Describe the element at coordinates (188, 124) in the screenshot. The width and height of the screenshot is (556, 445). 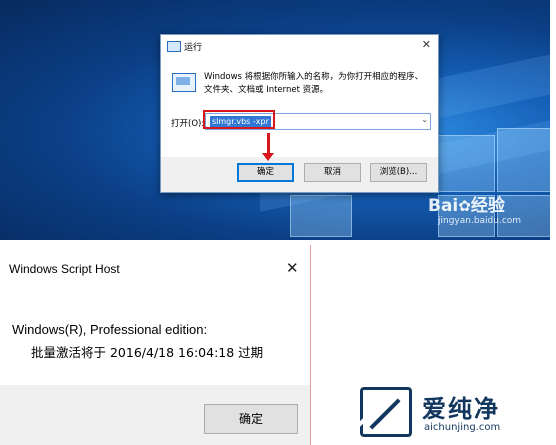
I see `open-label: 打开(O):` at that location.